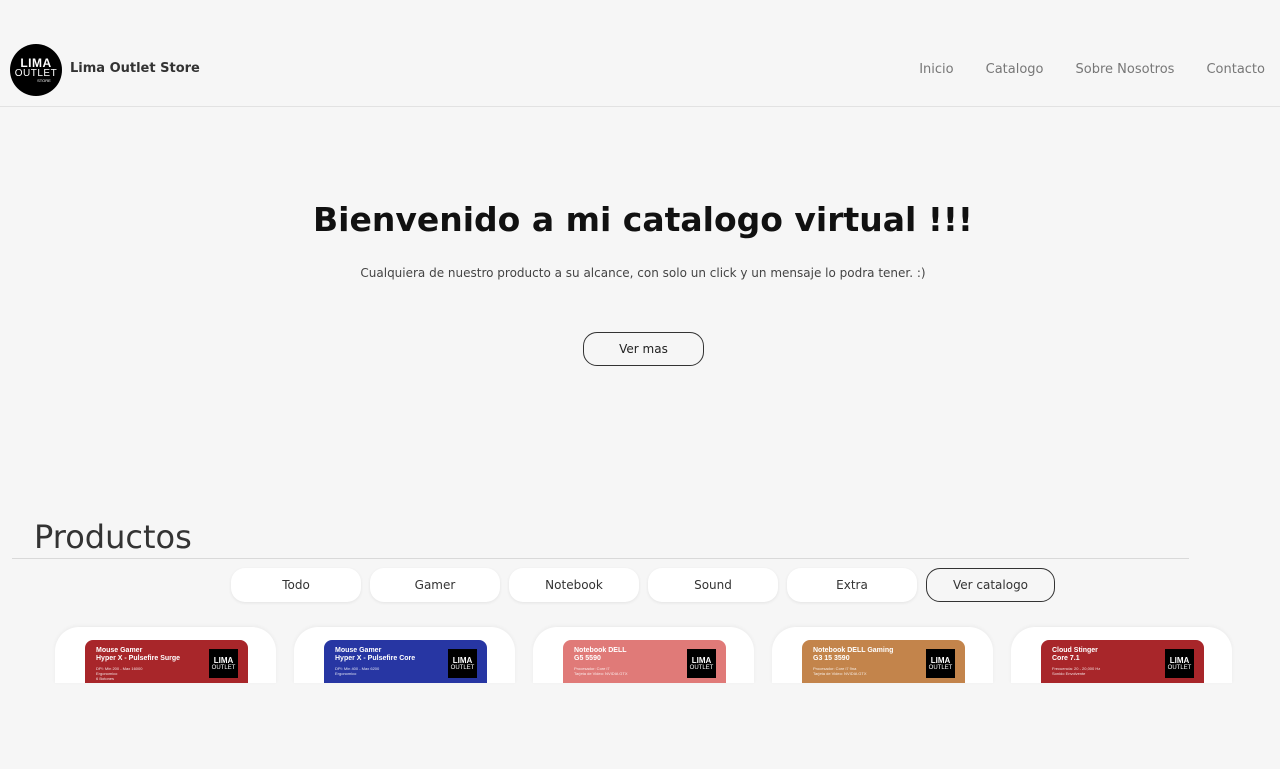 The height and width of the screenshot is (769, 1280). What do you see at coordinates (1015, 69) in the screenshot?
I see `nav-catalogo: Catalogo` at bounding box center [1015, 69].